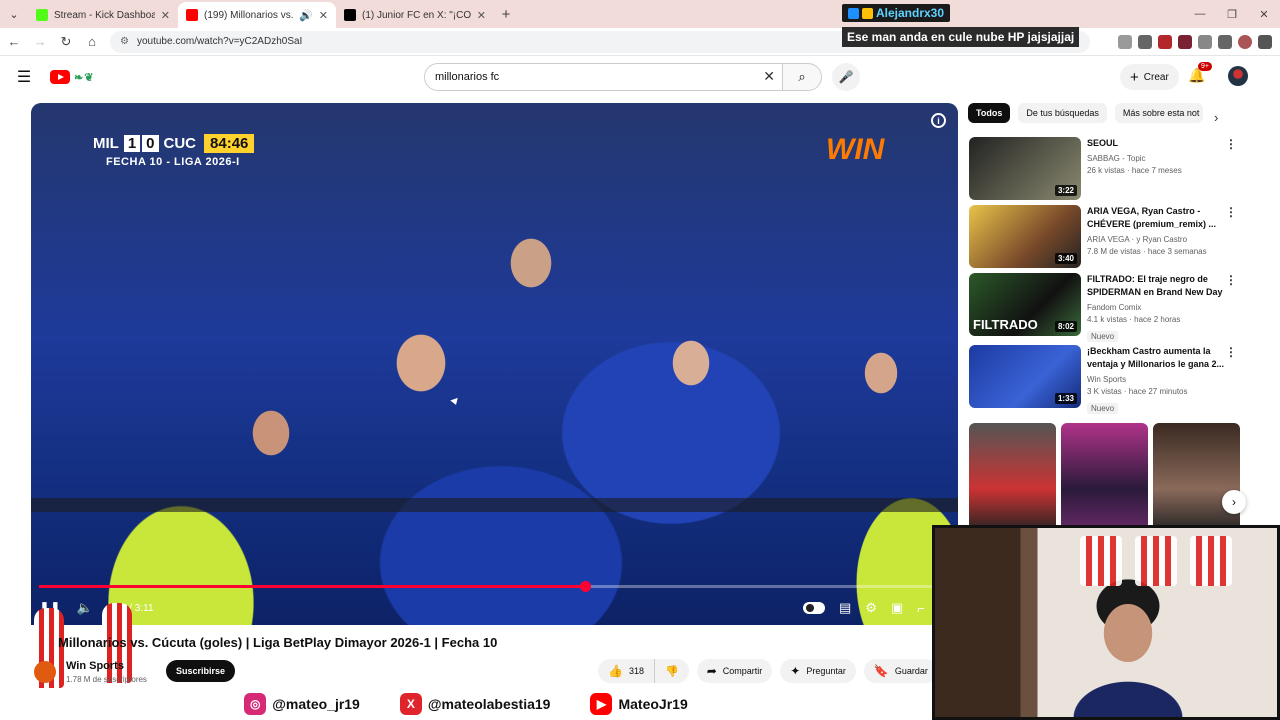 The image size is (1280, 720). I want to click on youtube-header: ☰ ❧❦ millonarios fc ✕ ⌕ 🎤 + Crear 🔔 9+, so click(640, 77).